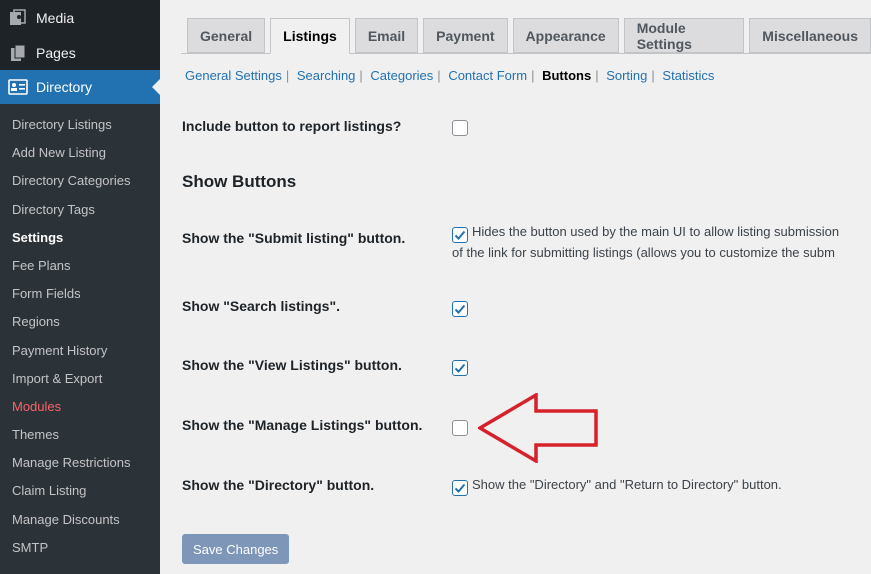 The height and width of the screenshot is (574, 871). I want to click on report-listings-checkbox, so click(460, 128).